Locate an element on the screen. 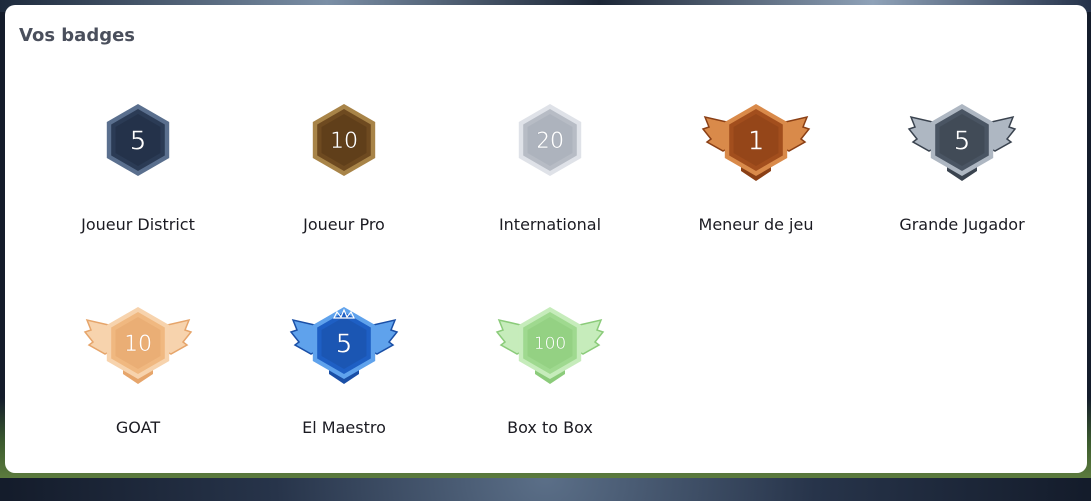 The height and width of the screenshot is (501, 1091). badge-emblem: 1 is located at coordinates (756, 142).